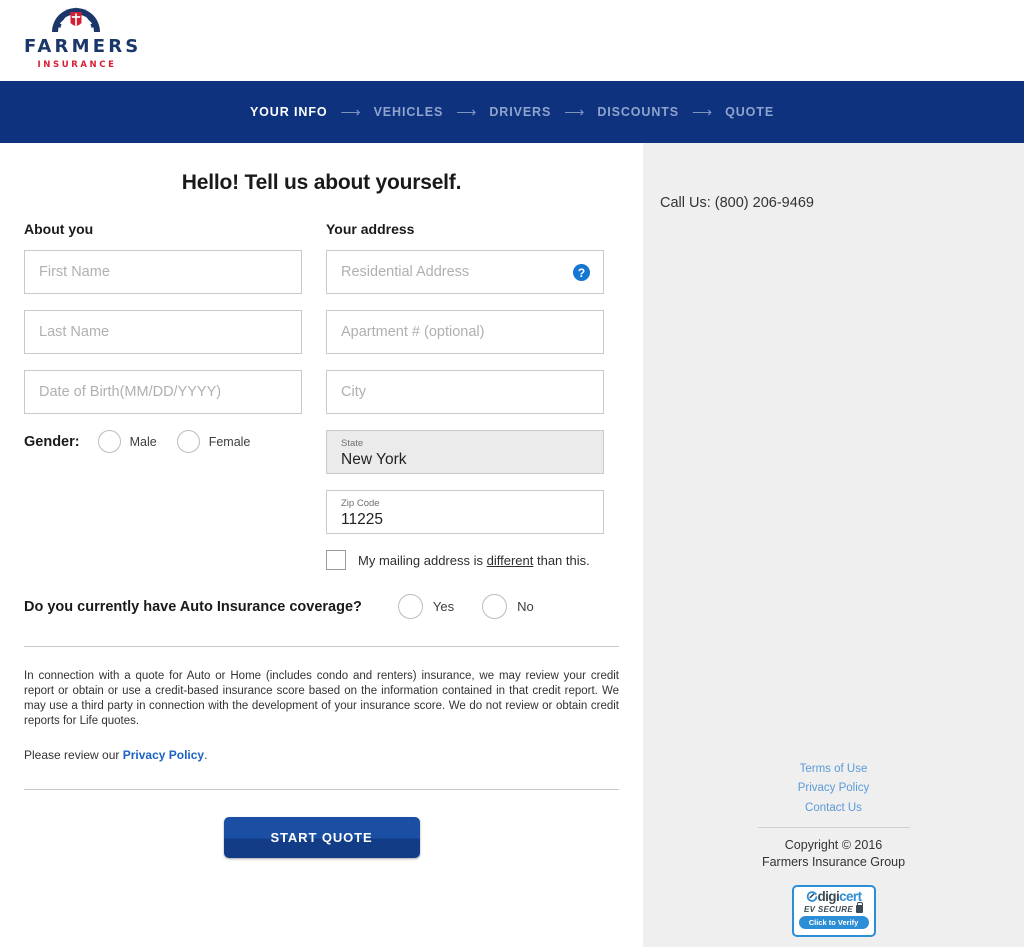 This screenshot has width=1024, height=947. I want to click on step-discounts: DISCOUNTS, so click(638, 112).